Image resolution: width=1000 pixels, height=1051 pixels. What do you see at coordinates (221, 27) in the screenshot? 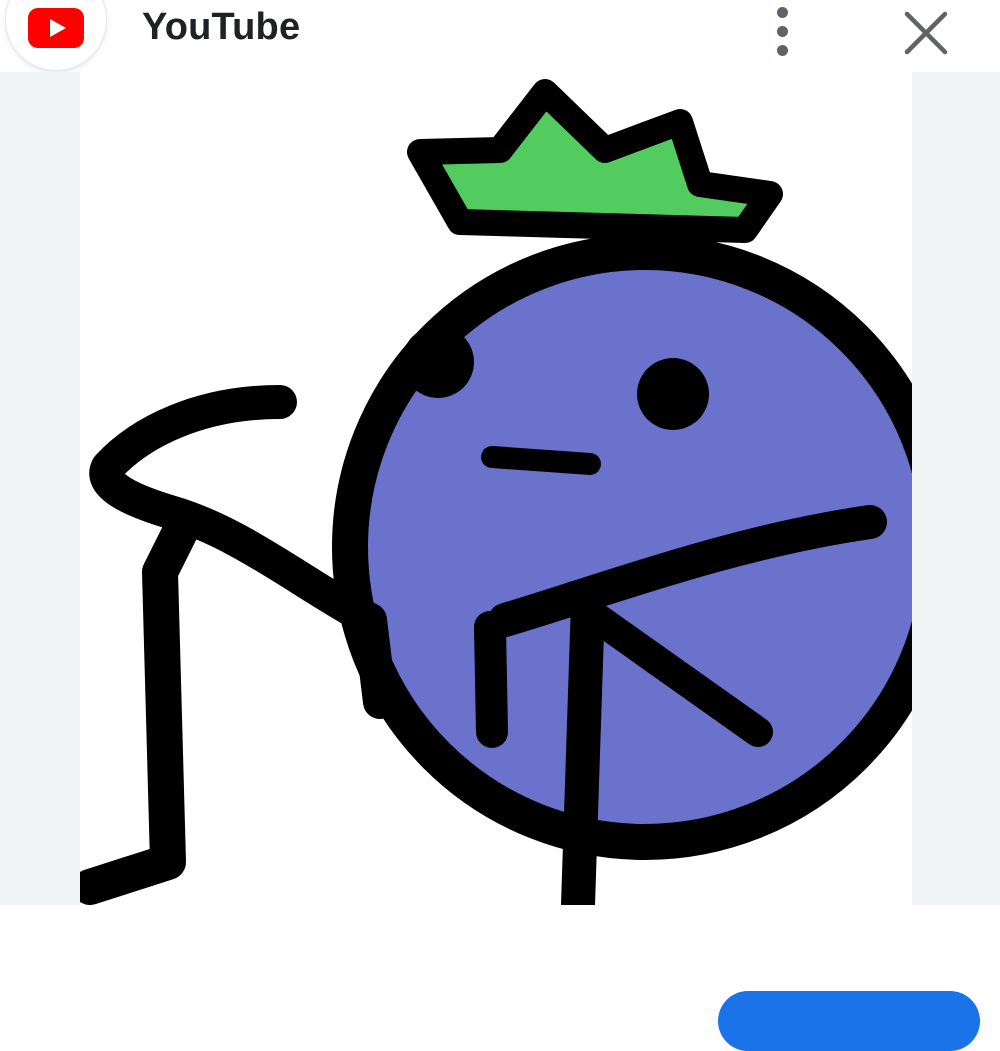
I see `app-title: YouTube` at bounding box center [221, 27].